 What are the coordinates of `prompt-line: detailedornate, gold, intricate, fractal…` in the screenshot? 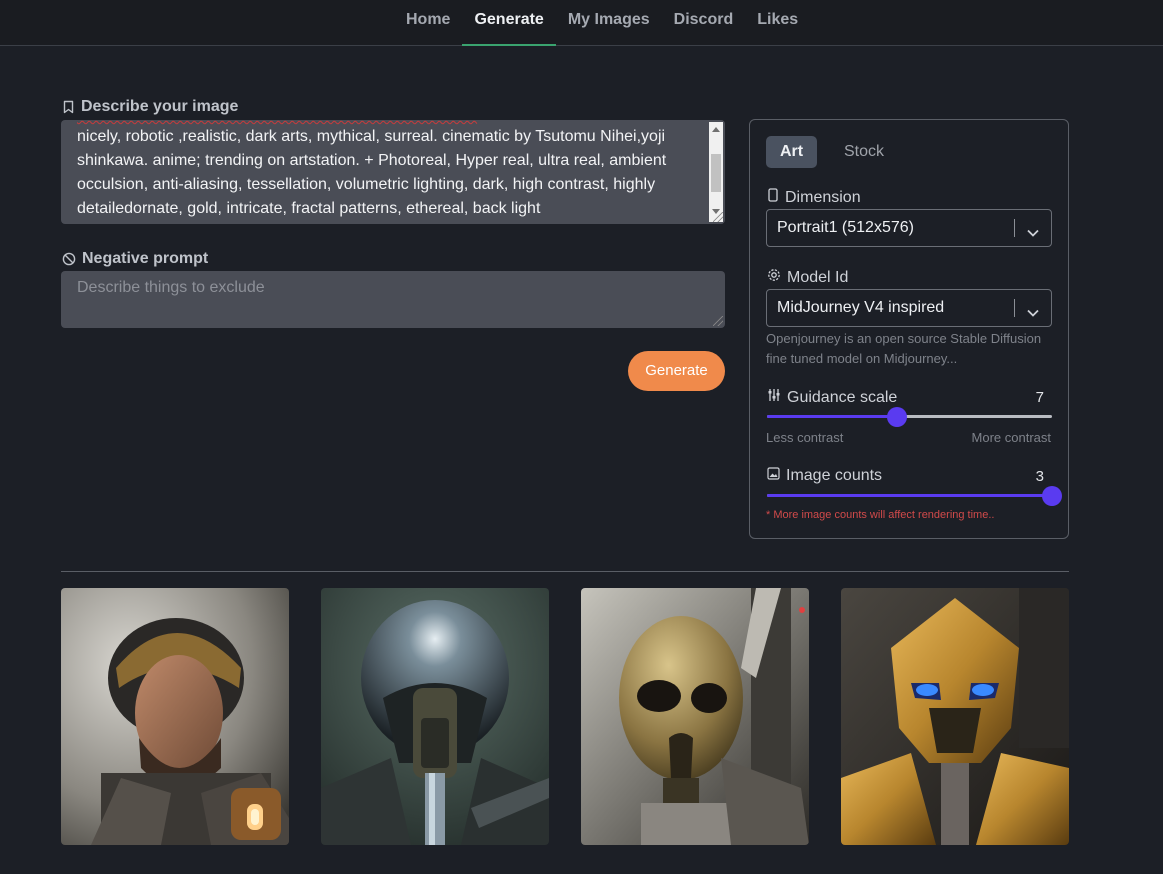 It's located at (309, 208).